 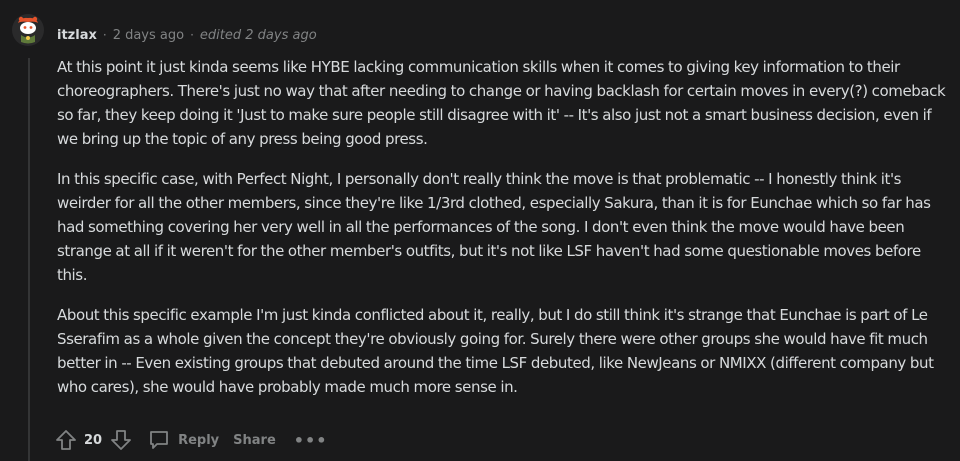 I want to click on comment-header: itzlax · 2 days ago · edited 2 days ago, so click(x=187, y=35).